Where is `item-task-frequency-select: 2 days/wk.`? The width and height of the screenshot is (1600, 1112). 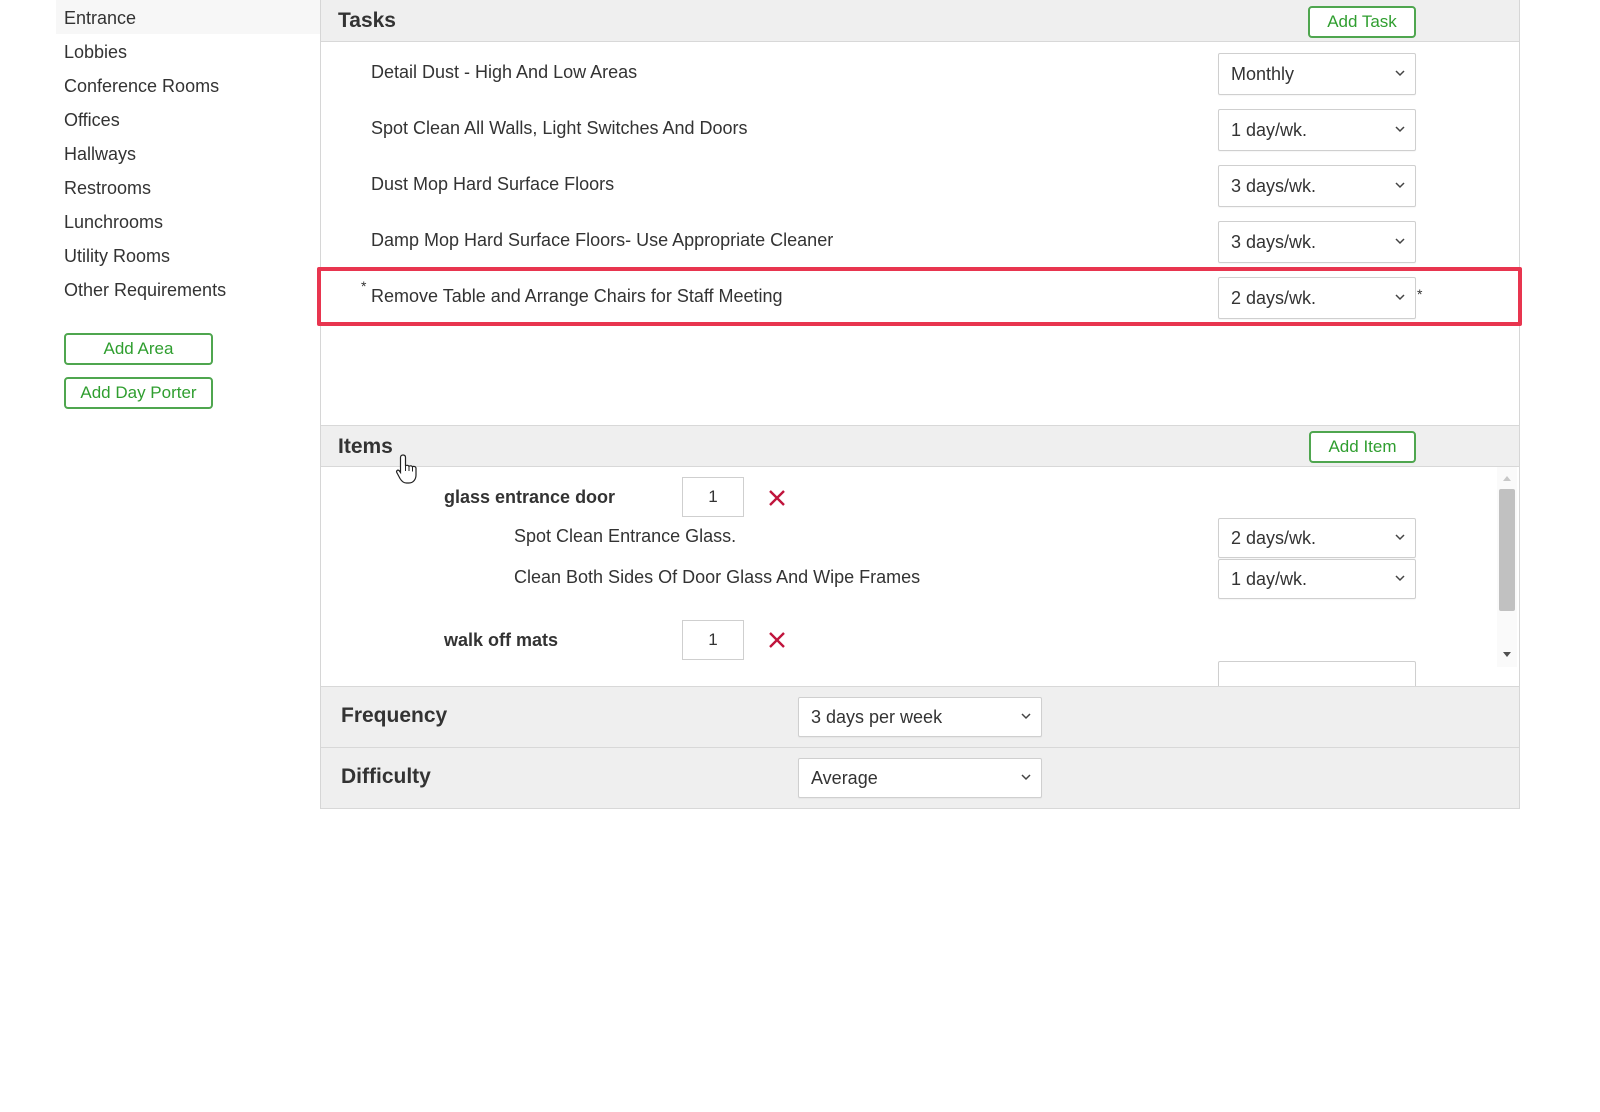
item-task-frequency-select: 2 days/wk. is located at coordinates (1317, 538).